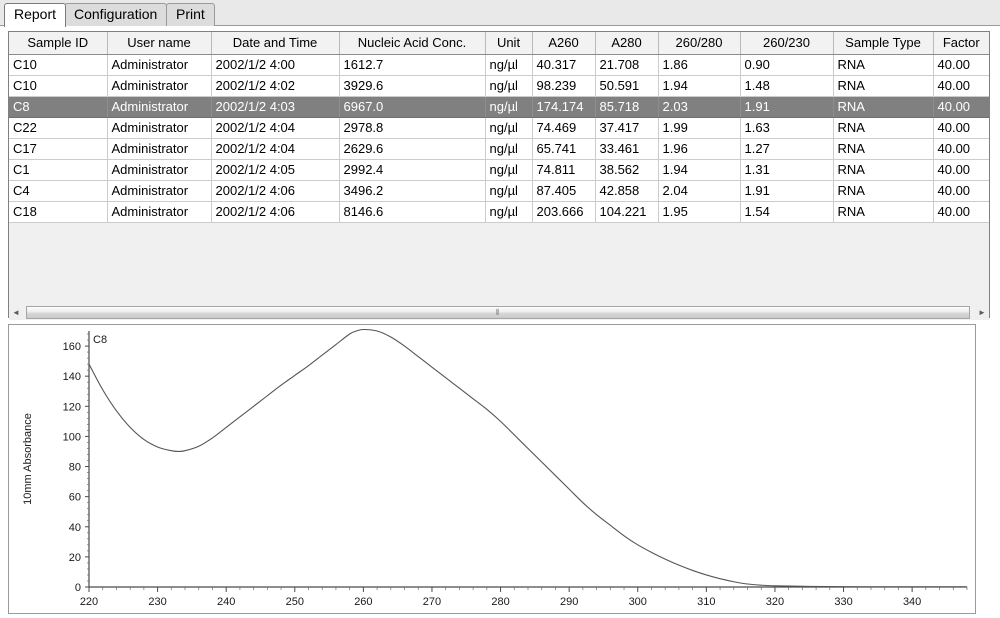 This screenshot has width=1000, height=618. I want to click on column-header-sample-type: Sample Type, so click(883, 43).